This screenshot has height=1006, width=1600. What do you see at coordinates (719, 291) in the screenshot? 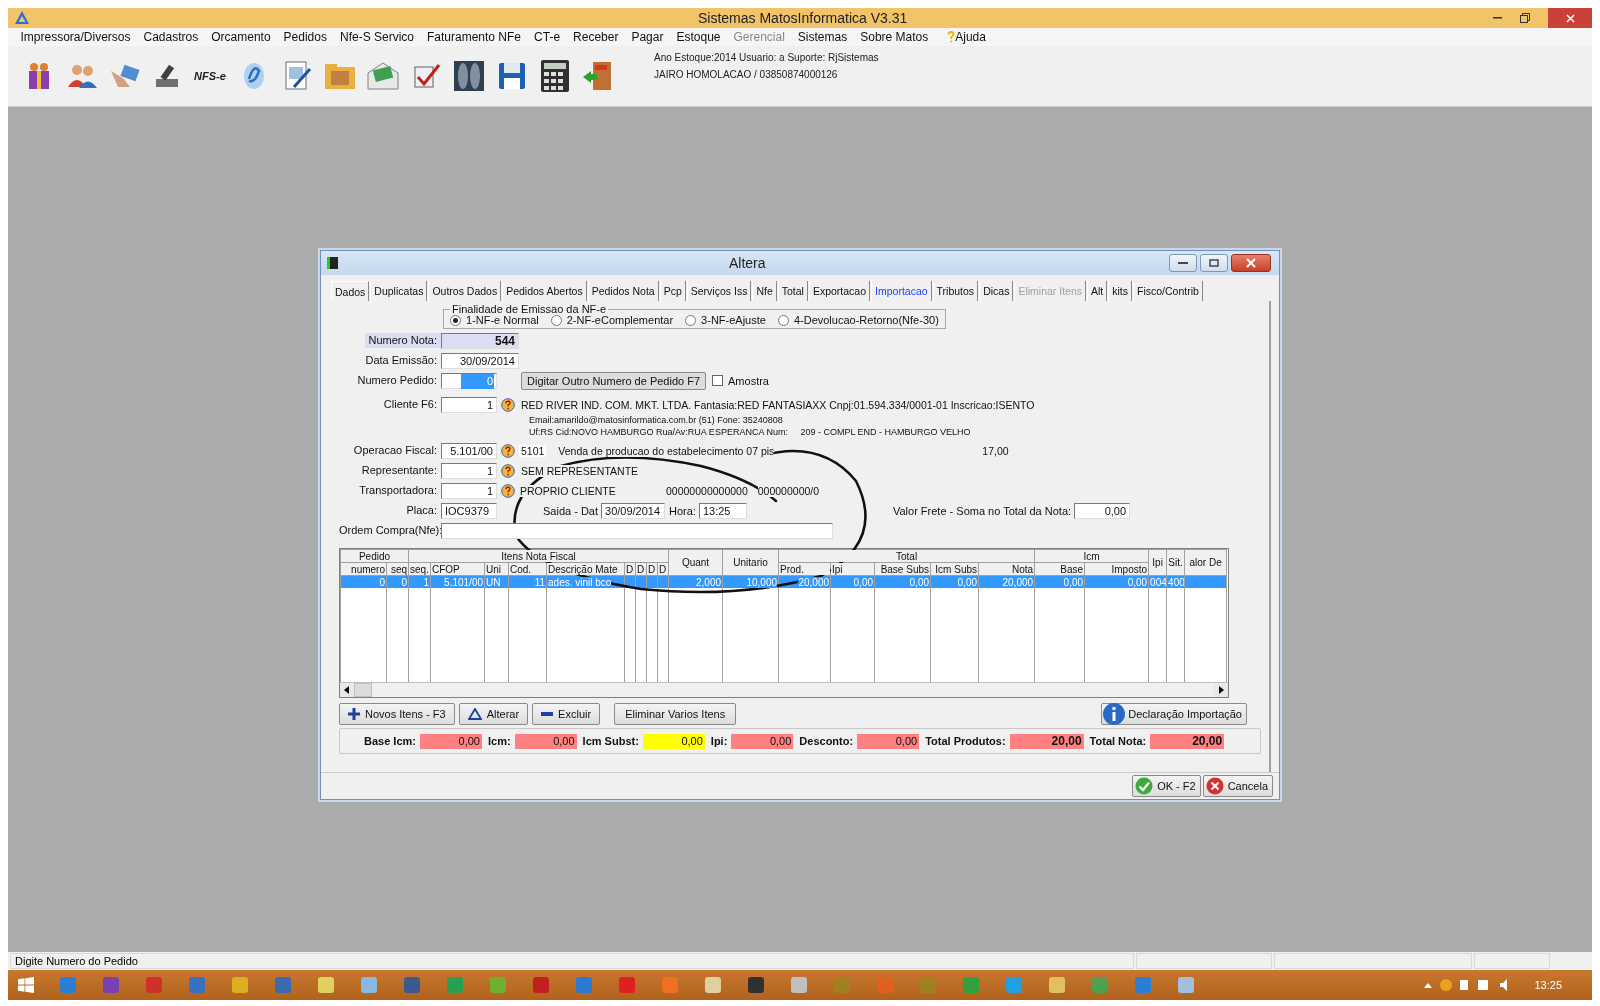
I see `tab: Serviços Iss` at bounding box center [719, 291].